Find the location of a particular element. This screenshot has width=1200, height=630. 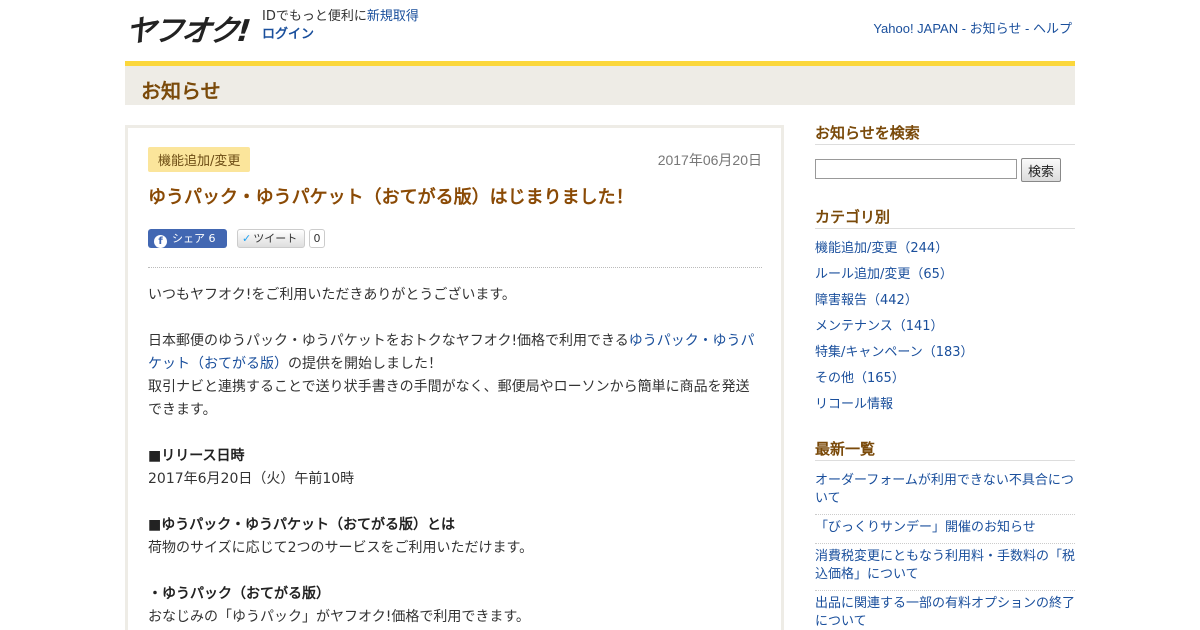

latest-link: オーダーフォームが利用できない不具合について is located at coordinates (944, 489).